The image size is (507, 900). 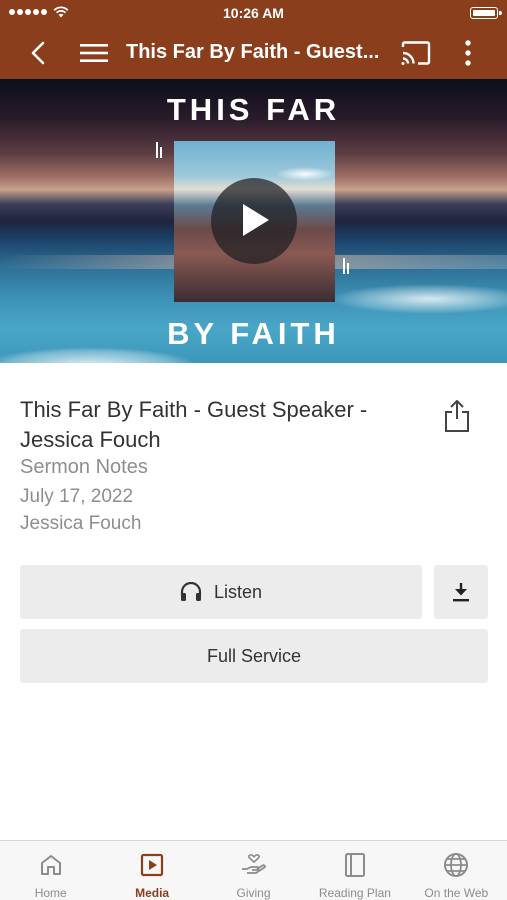 What do you see at coordinates (77, 496) in the screenshot?
I see `sermon-date: July 17, 2022` at bounding box center [77, 496].